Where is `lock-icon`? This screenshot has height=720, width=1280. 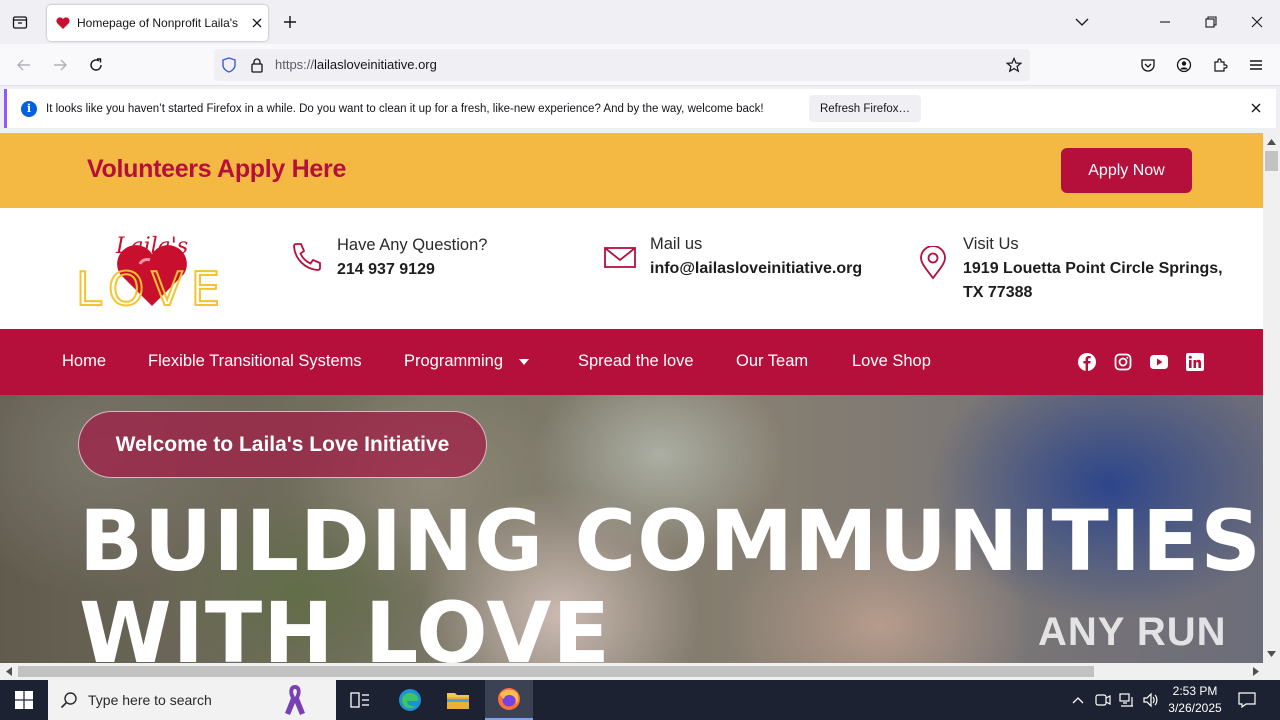 lock-icon is located at coordinates (257, 65).